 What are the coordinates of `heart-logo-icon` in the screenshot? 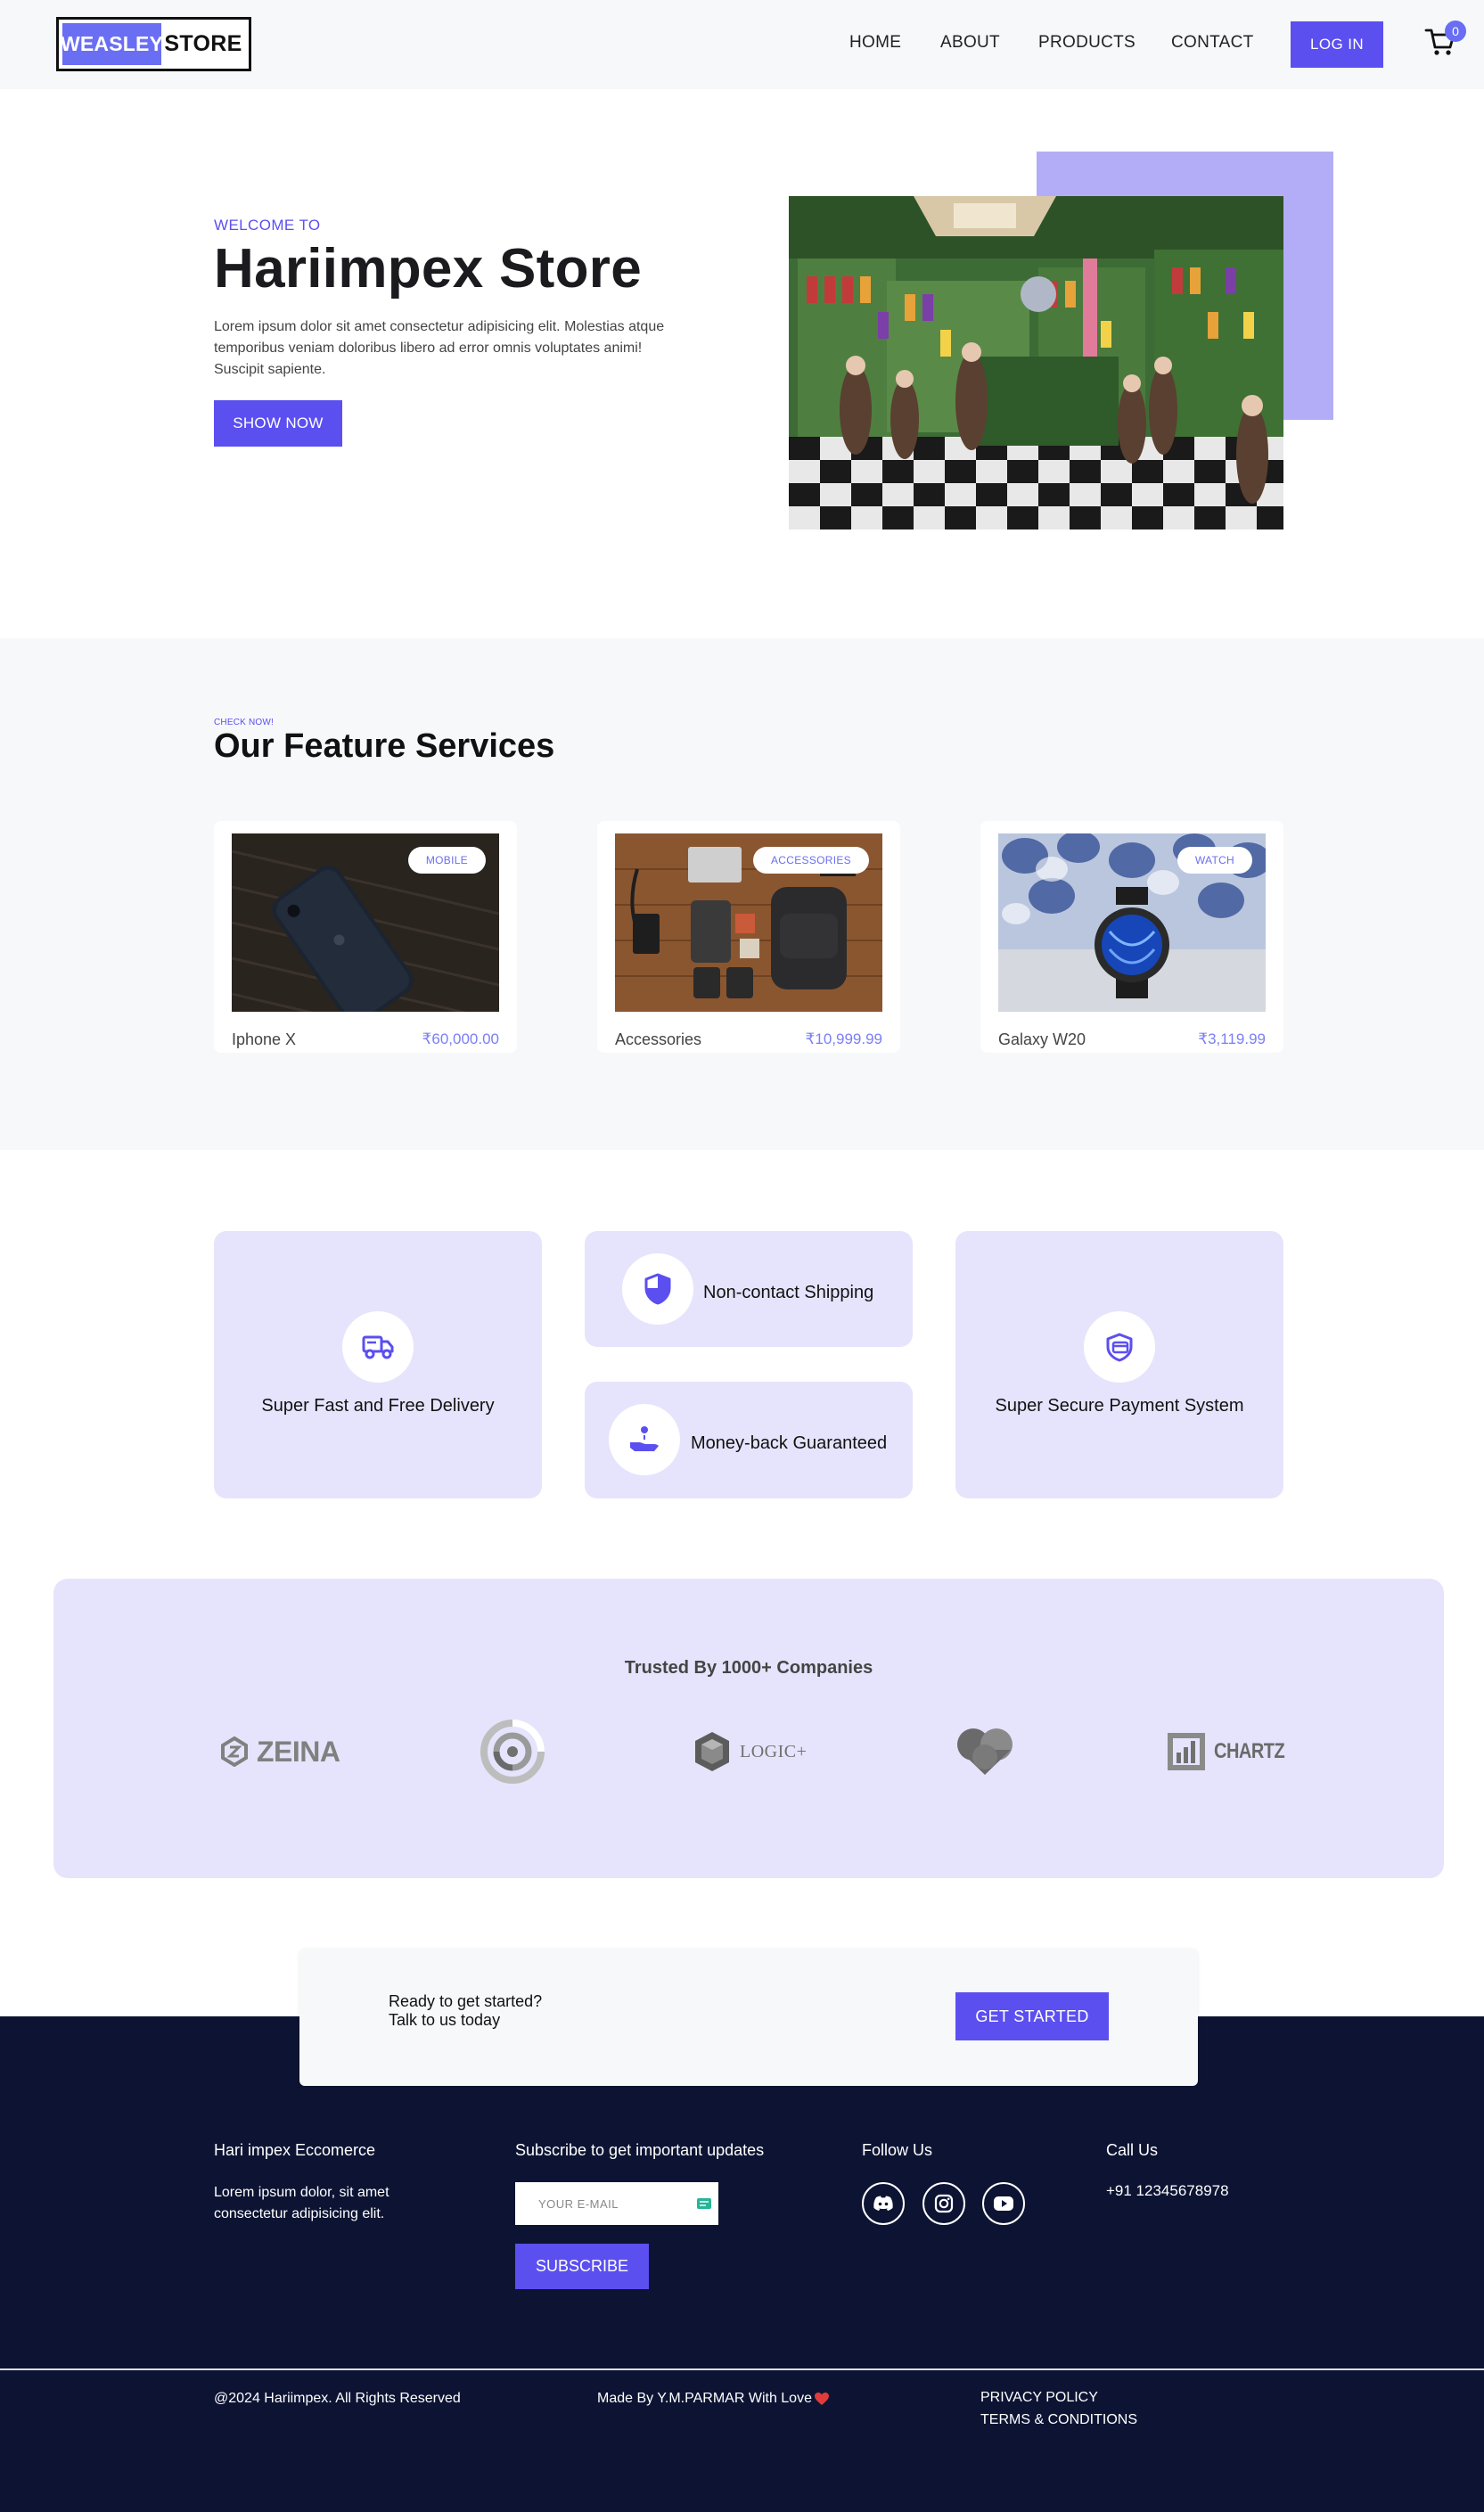 It's located at (985, 1751).